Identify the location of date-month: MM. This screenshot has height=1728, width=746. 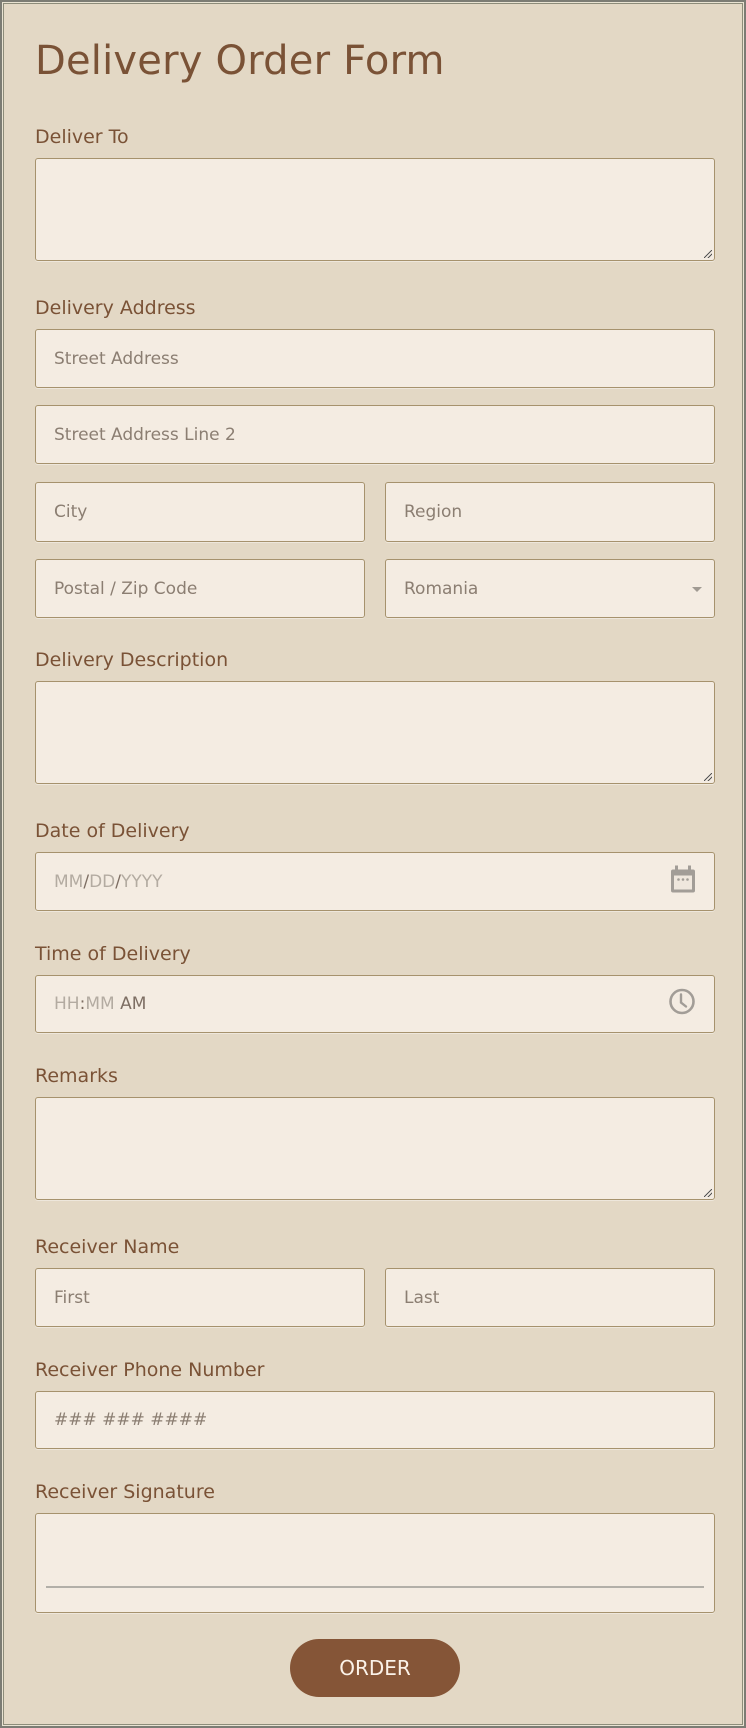
(69, 881).